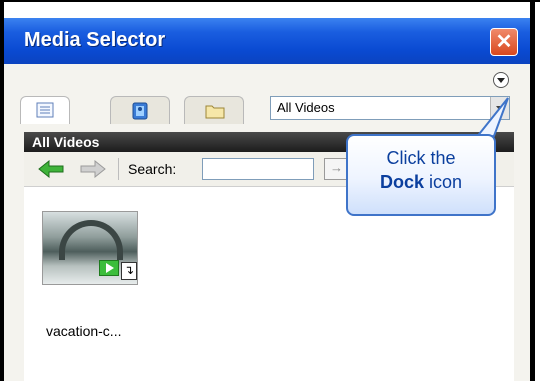 This screenshot has width=540, height=381. What do you see at coordinates (267, 41) in the screenshot?
I see `title-bar: Media Selector ✕` at bounding box center [267, 41].